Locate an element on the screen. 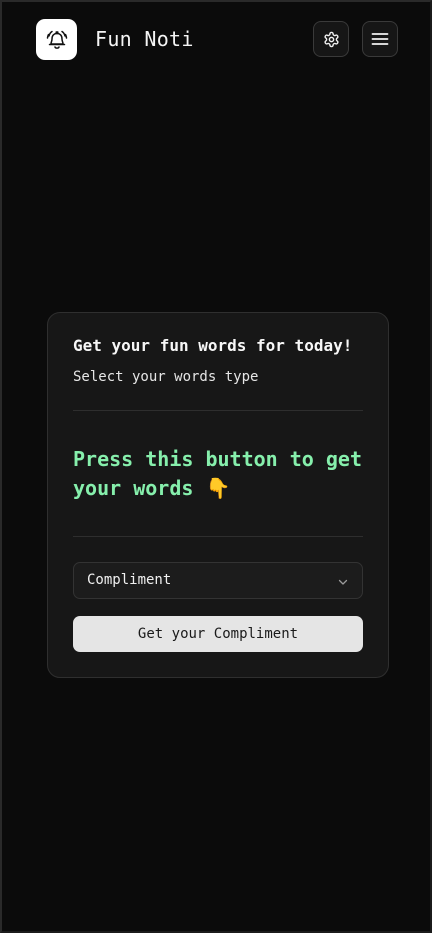 The width and height of the screenshot is (432, 933). gear-icon is located at coordinates (331, 39).